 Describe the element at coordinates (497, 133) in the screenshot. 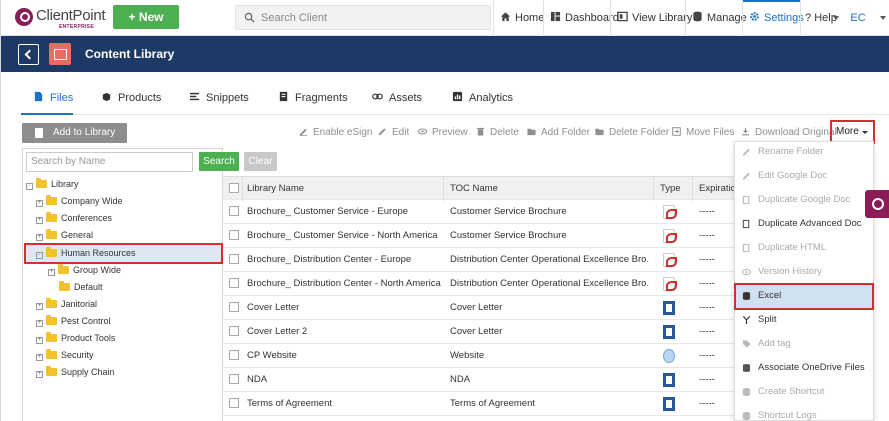

I see `delete-button: Delete` at that location.